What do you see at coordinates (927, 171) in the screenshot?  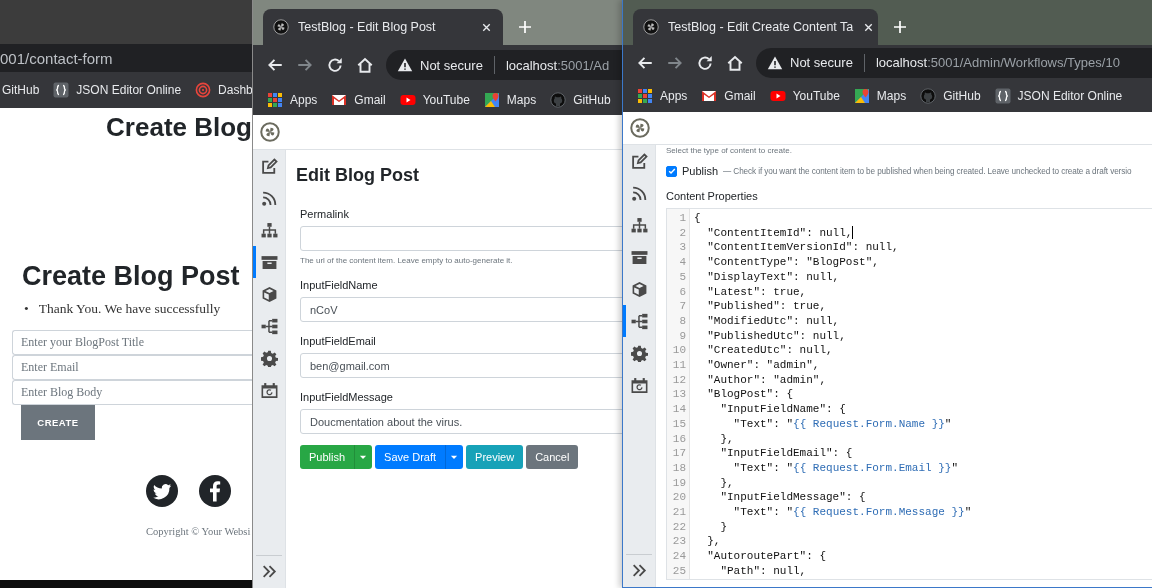 I see `help-text: — Check if you want the content item to be published when being created. Leave unchecked to create a draft versio` at bounding box center [927, 171].